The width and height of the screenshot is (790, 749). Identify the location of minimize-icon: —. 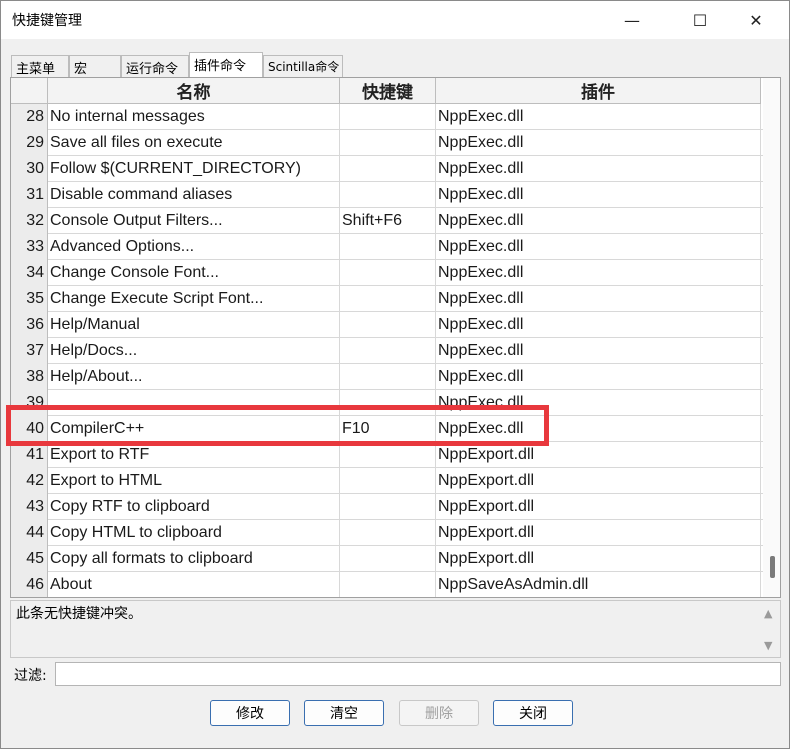
(632, 20).